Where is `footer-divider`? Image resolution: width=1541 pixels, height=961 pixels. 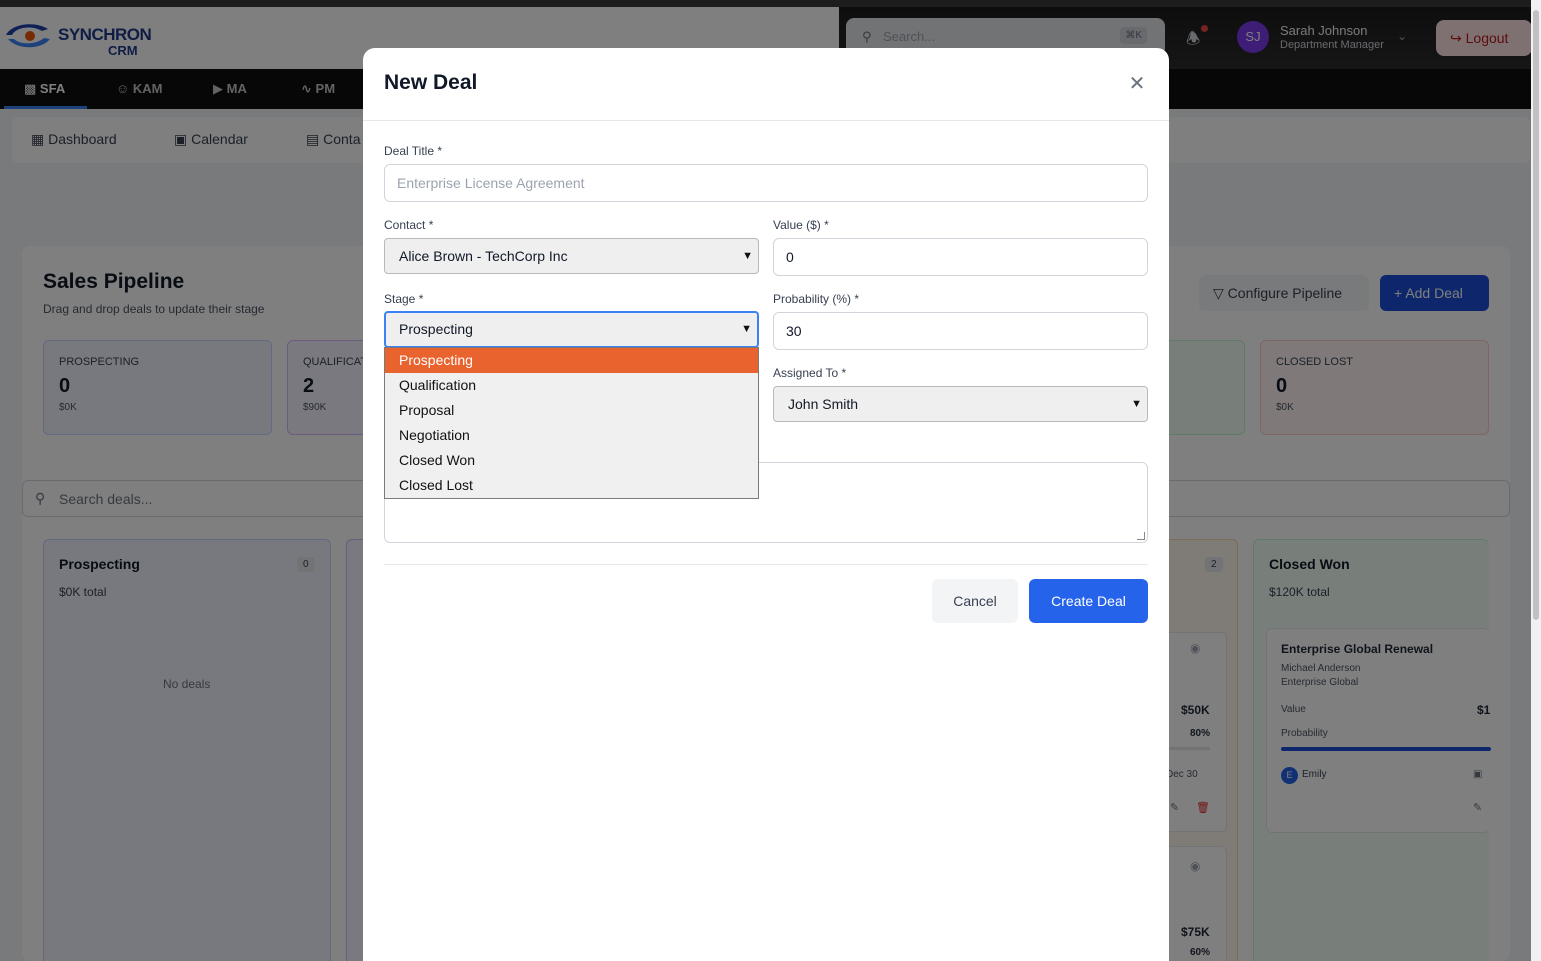 footer-divider is located at coordinates (766, 564).